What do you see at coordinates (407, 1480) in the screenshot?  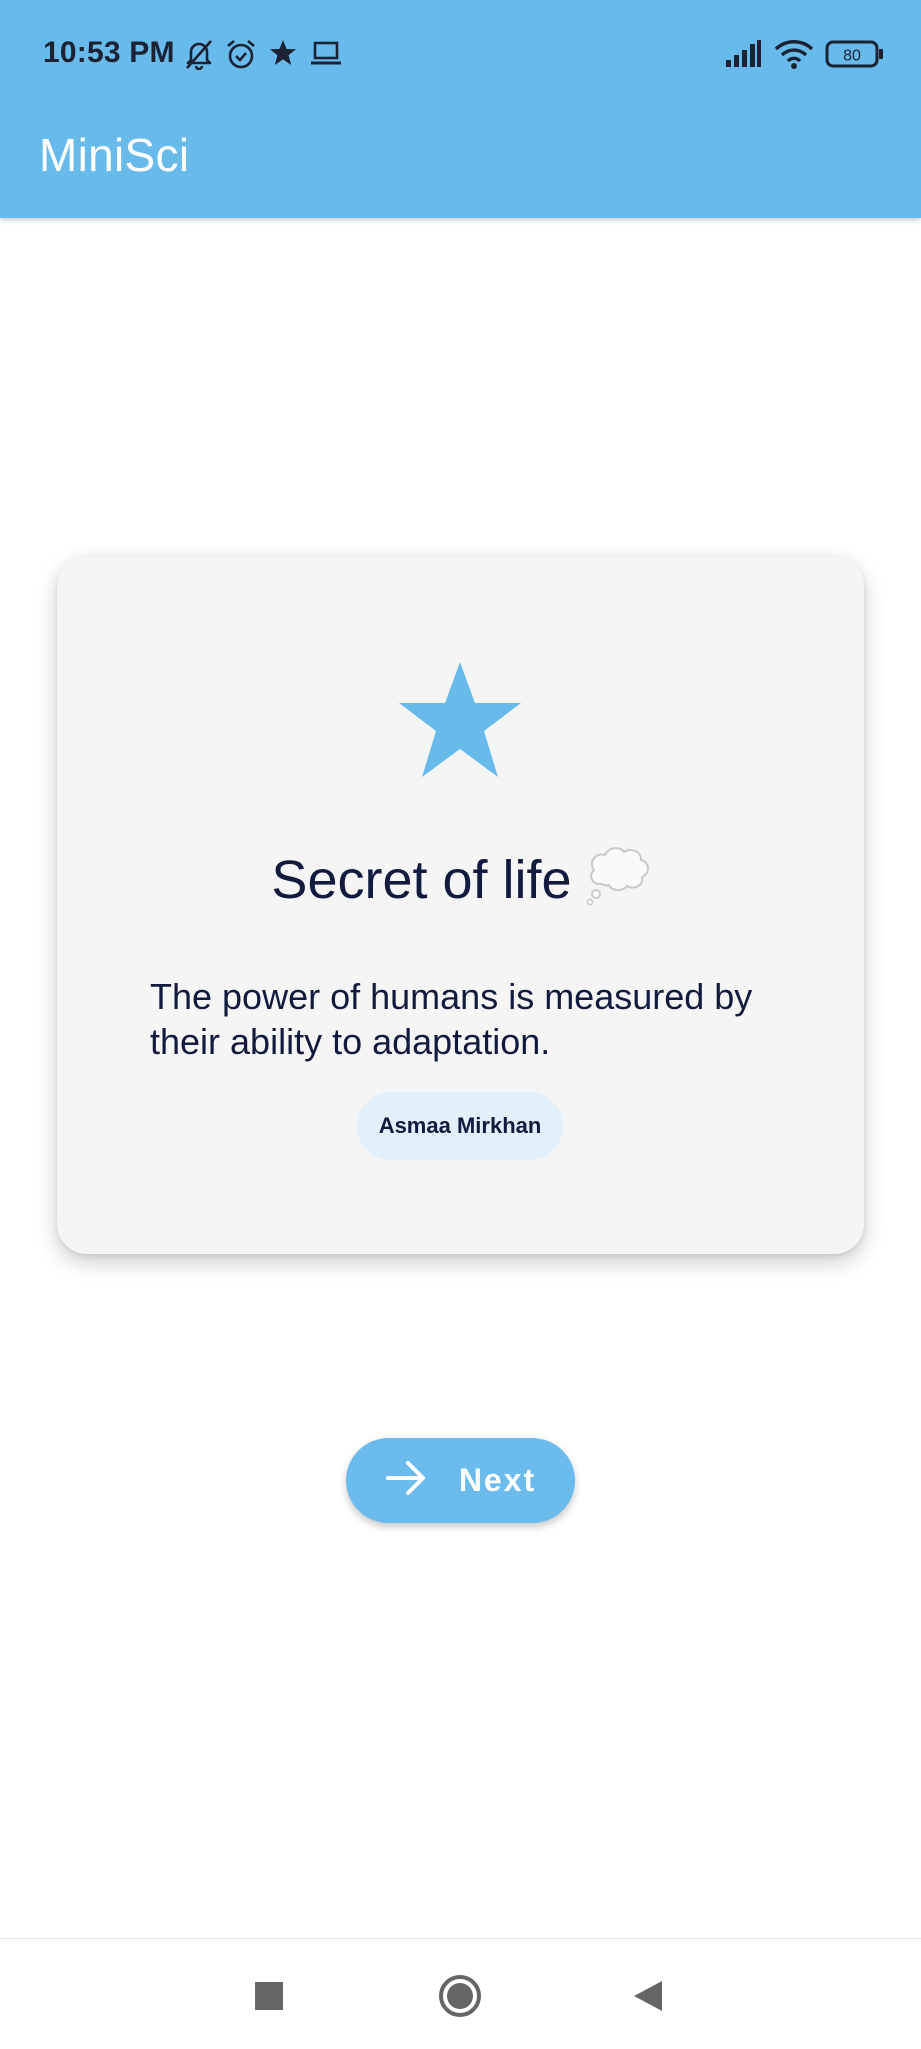 I see `arrow-right-icon` at bounding box center [407, 1480].